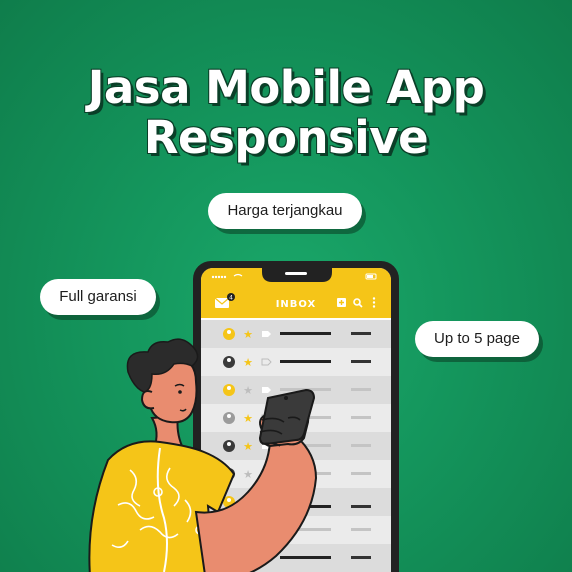 This screenshot has width=572, height=572. What do you see at coordinates (231, 298) in the screenshot?
I see `mail-badge-count: 4` at bounding box center [231, 298].